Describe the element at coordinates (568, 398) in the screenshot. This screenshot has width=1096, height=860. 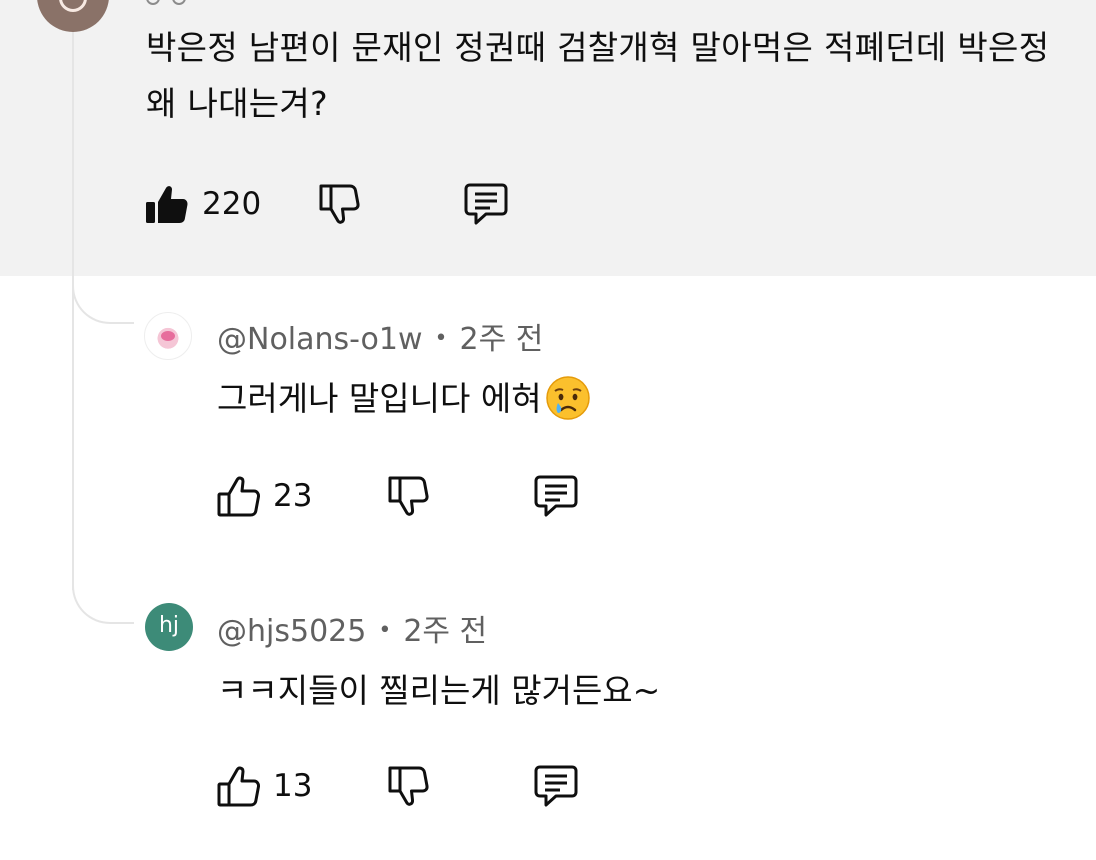
I see `crying-face-icon` at that location.